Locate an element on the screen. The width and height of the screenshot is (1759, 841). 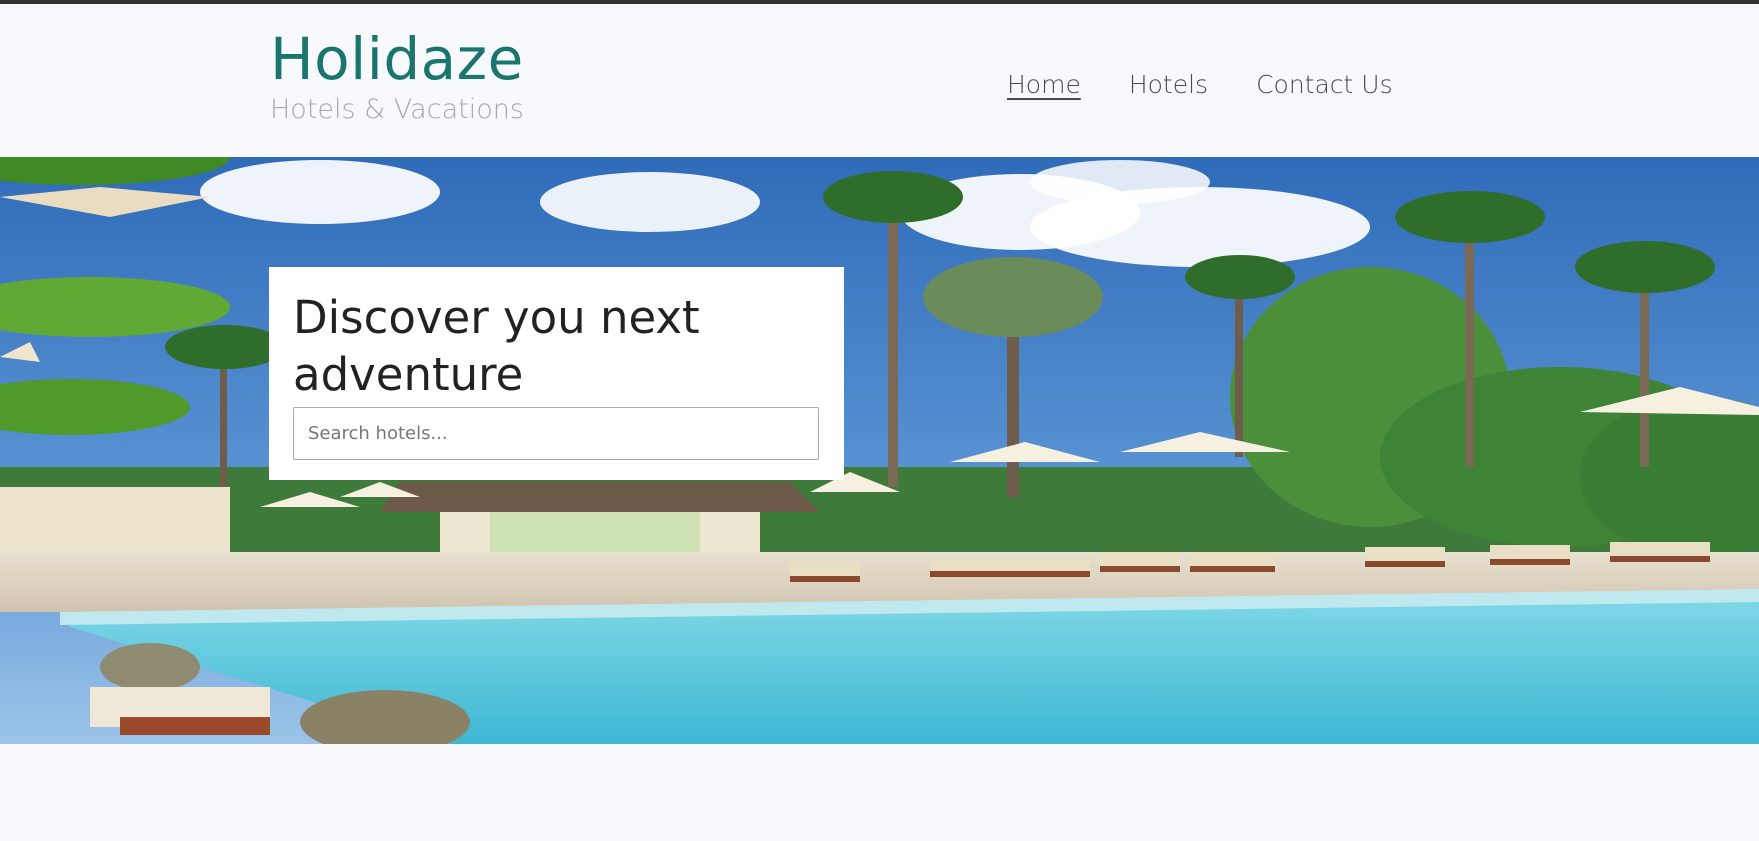
nav-home-link: Home is located at coordinates (1044, 84).